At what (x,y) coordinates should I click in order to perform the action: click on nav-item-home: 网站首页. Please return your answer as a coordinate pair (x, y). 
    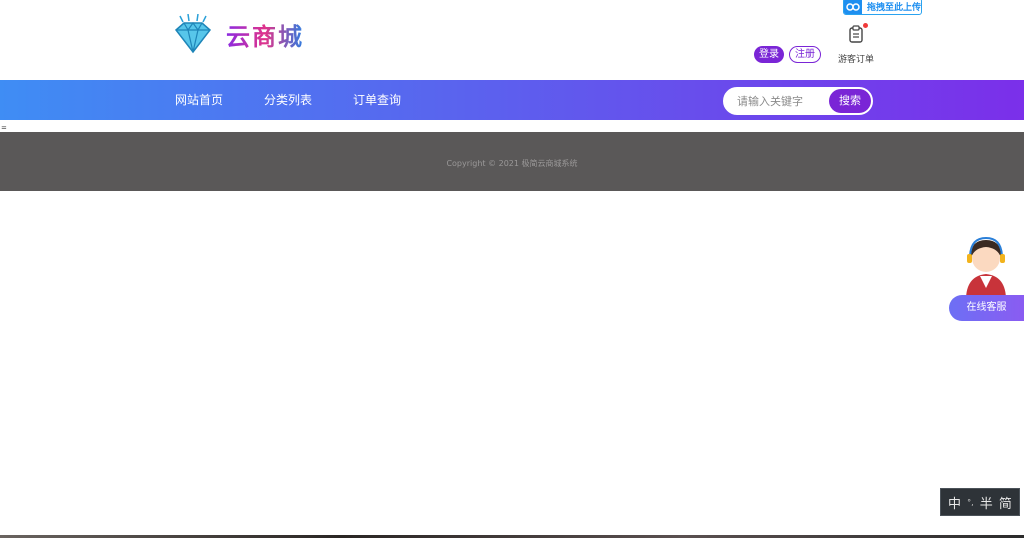
    Looking at the image, I should click on (199, 100).